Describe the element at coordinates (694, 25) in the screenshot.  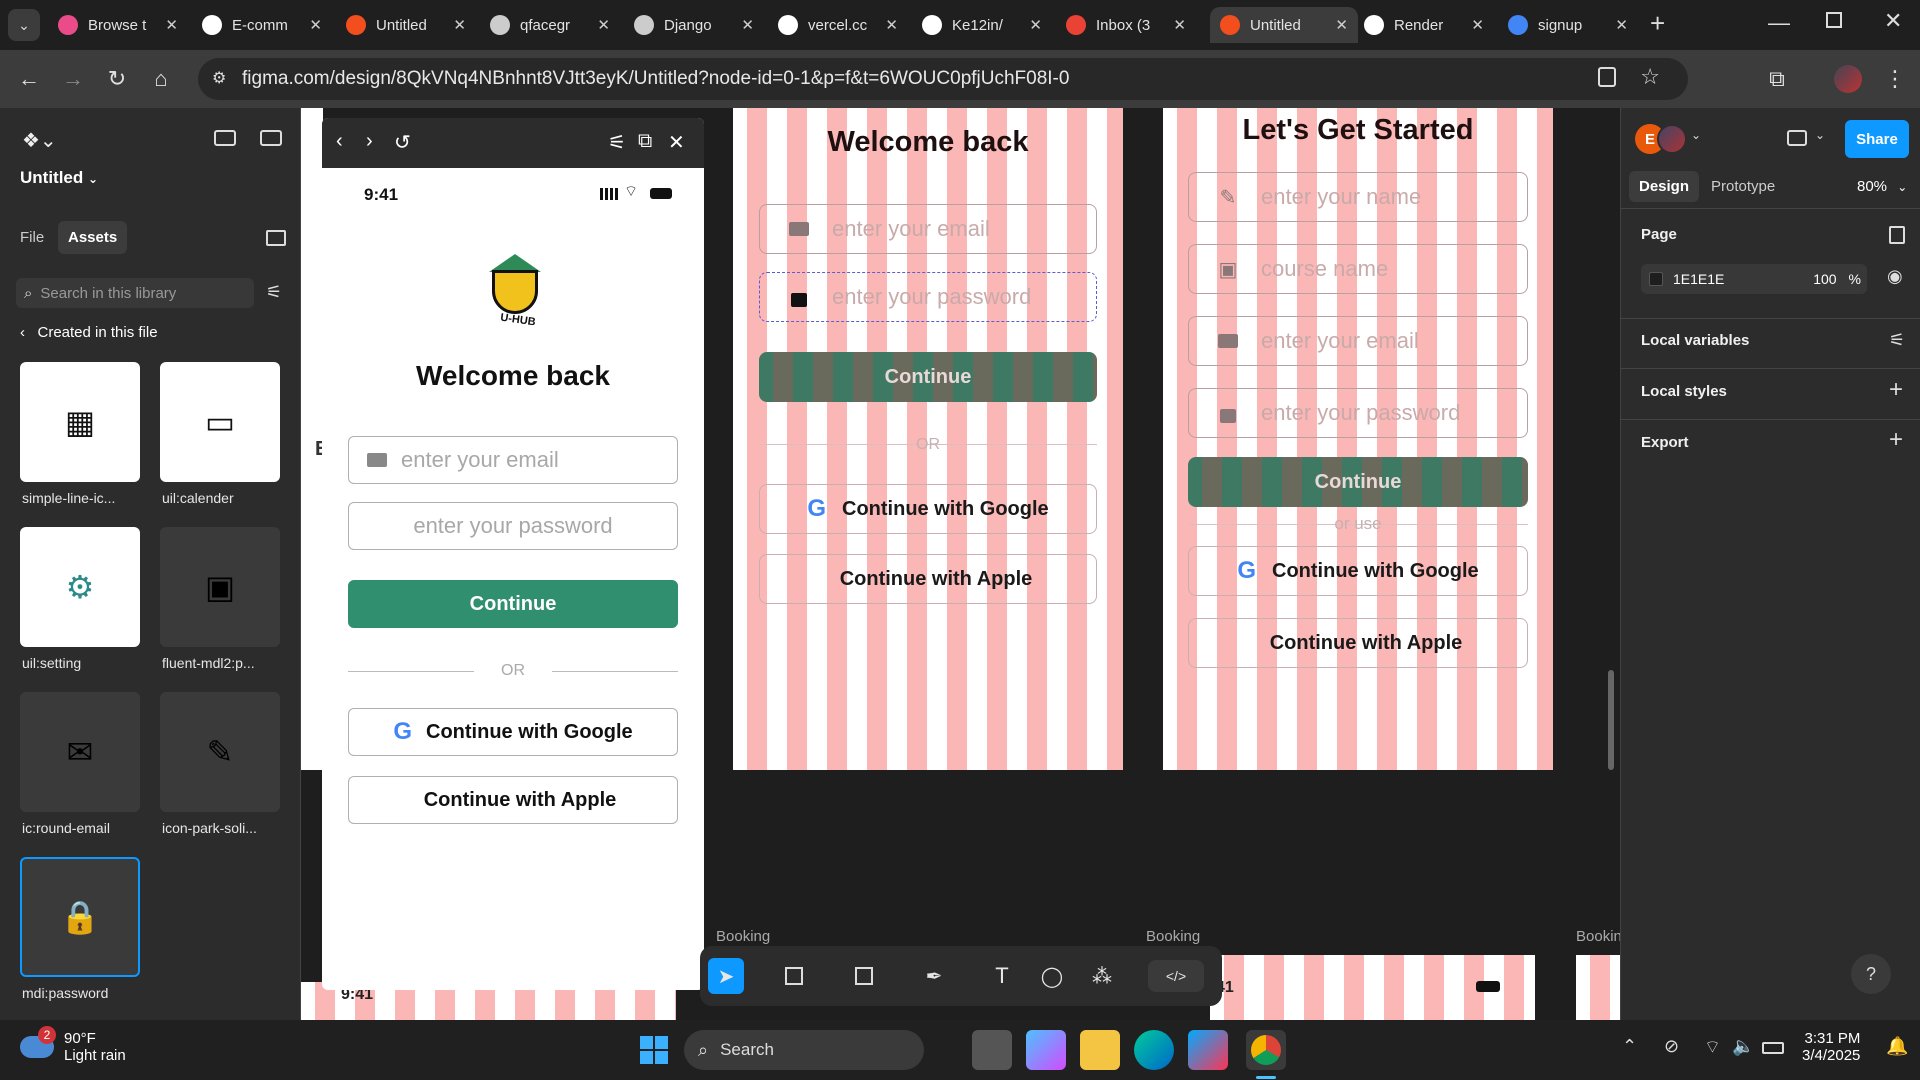
I see `browser-tab: Django ✕` at that location.